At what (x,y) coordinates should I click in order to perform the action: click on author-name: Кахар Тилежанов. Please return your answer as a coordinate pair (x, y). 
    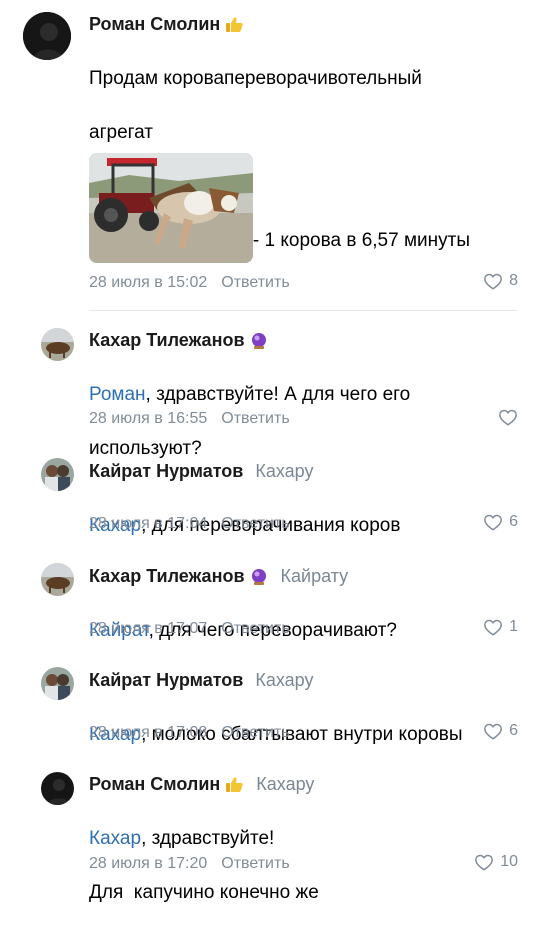
    Looking at the image, I should click on (179, 340).